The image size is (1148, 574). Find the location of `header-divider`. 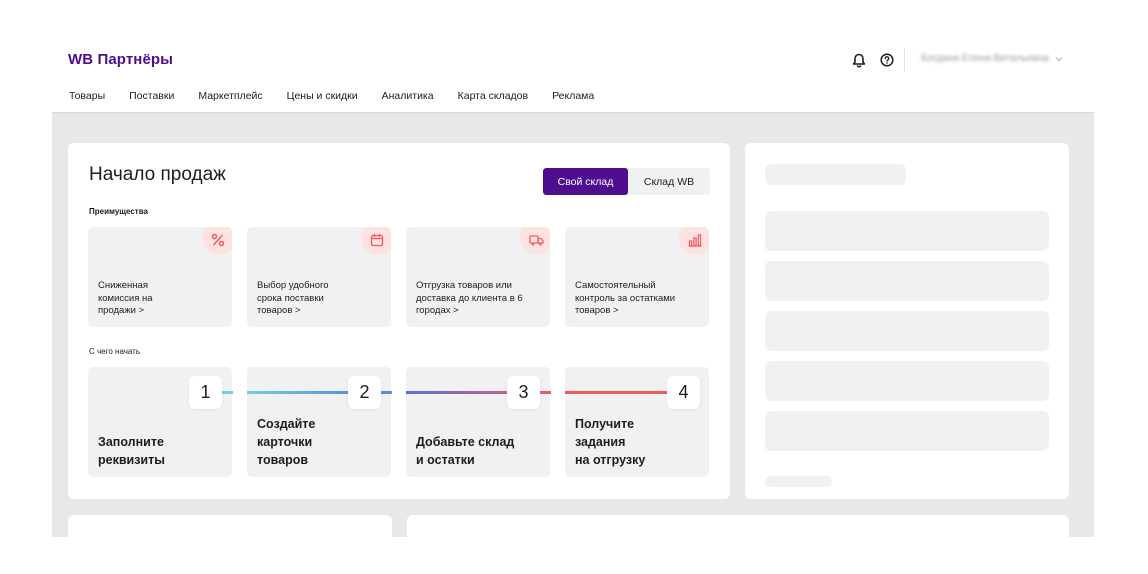

header-divider is located at coordinates (904, 60).